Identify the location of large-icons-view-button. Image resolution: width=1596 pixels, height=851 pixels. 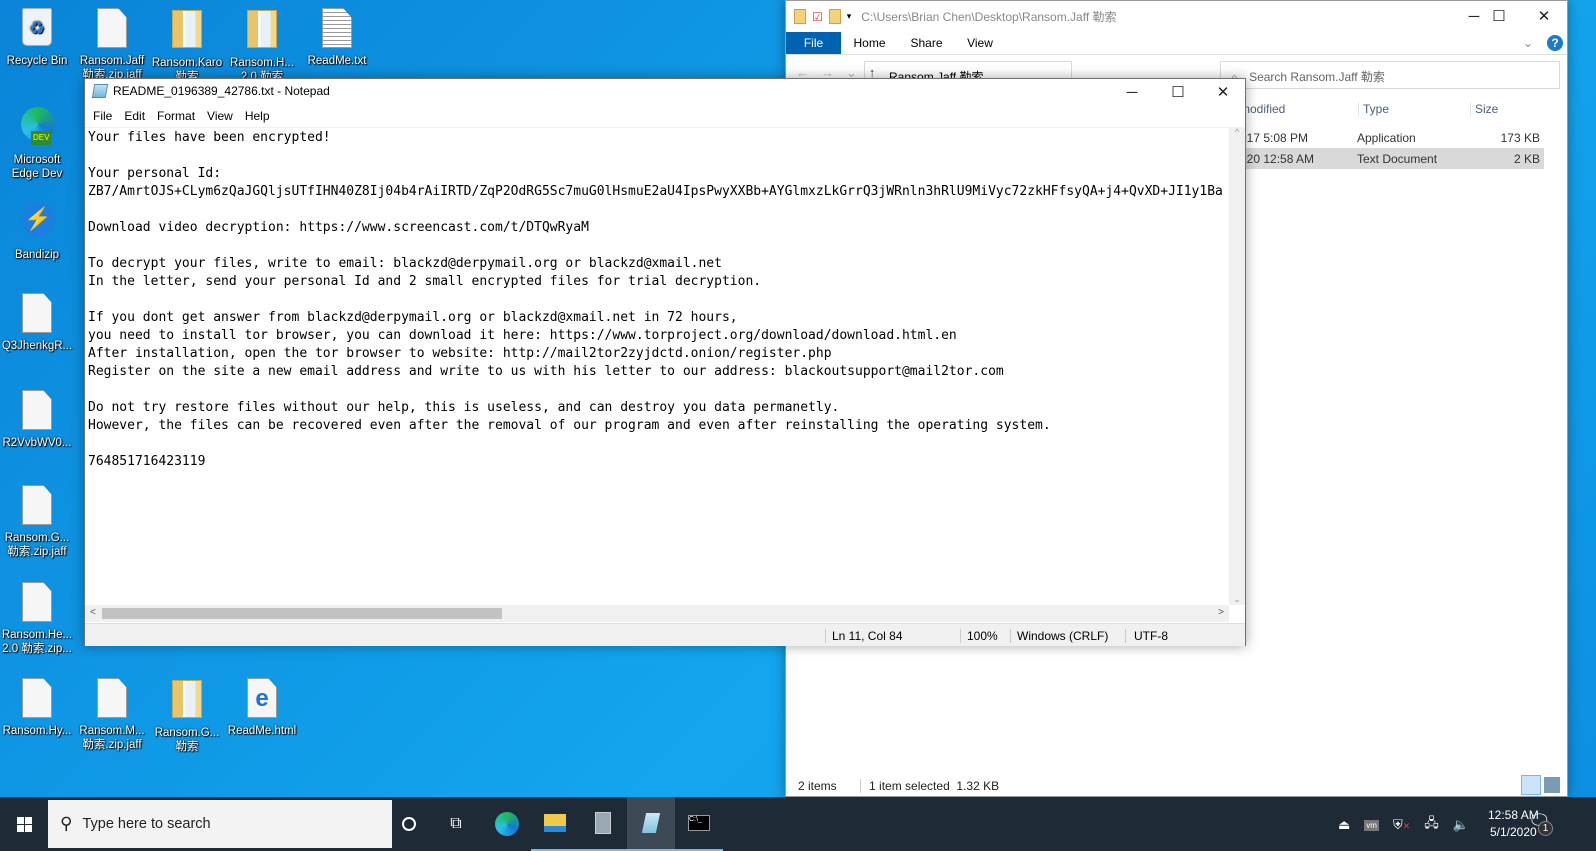
(1552, 785).